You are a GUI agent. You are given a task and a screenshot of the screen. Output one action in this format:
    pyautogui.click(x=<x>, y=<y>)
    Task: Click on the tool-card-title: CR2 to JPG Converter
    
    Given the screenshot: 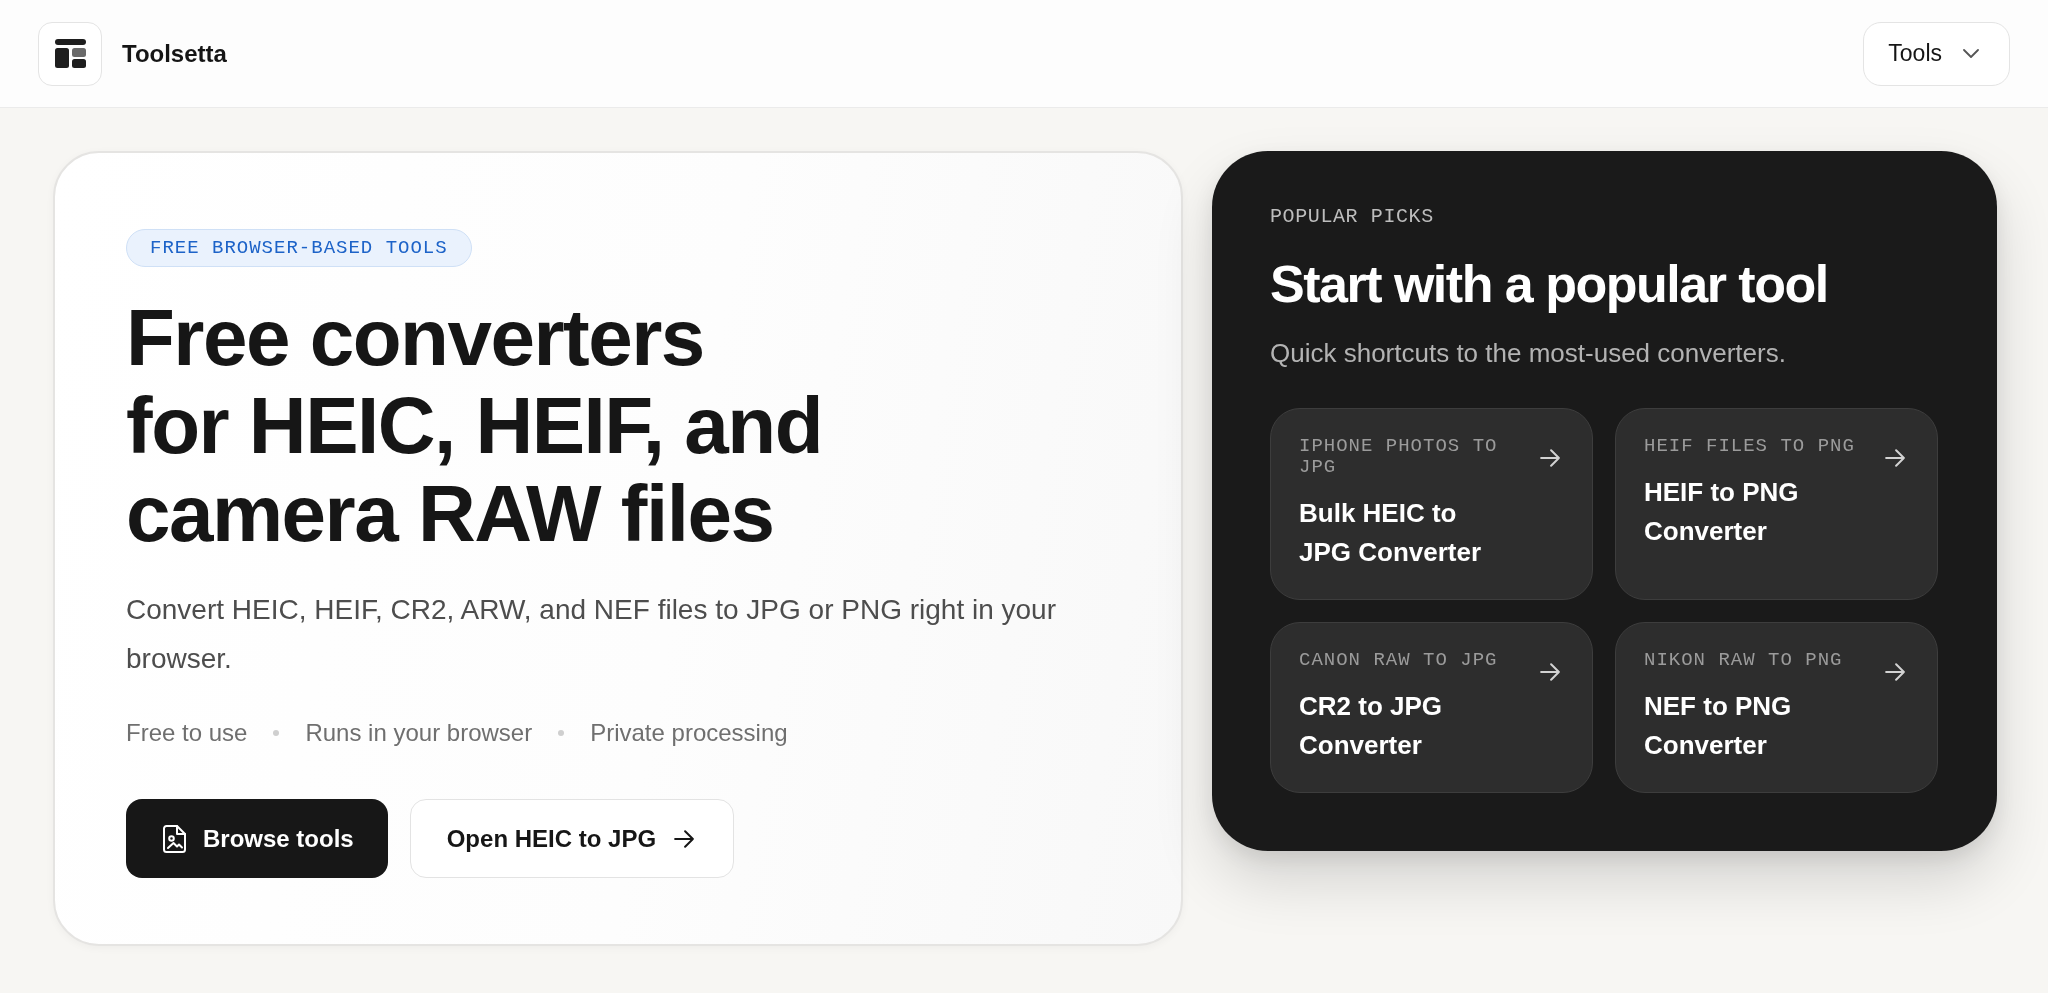 What is the action you would take?
    pyautogui.click(x=1371, y=726)
    